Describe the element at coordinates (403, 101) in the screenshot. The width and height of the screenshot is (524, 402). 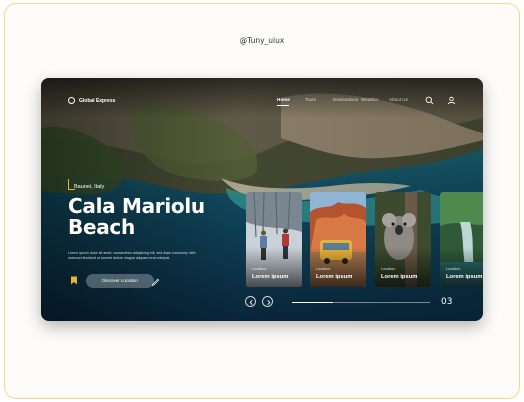
I see `nav-item-about-us: About Us` at that location.